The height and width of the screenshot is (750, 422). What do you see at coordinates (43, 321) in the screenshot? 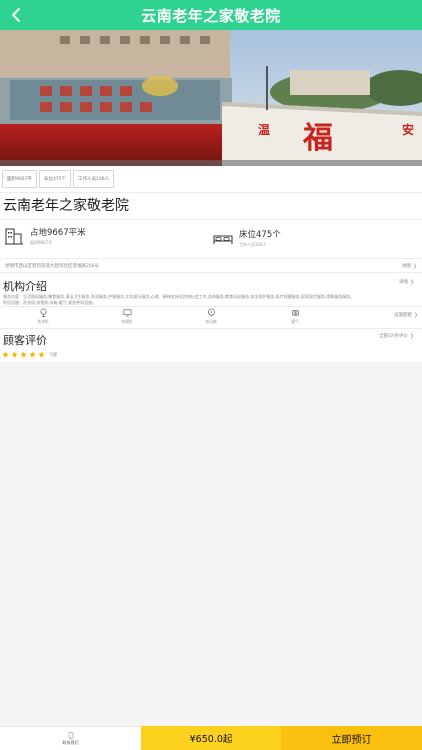
I see `facility-washer-label: 洗衣机` at bounding box center [43, 321].